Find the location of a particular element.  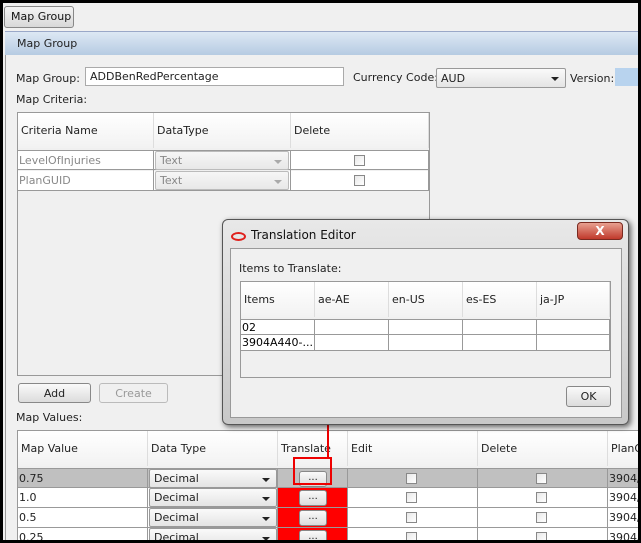

map-value-cell: 0.75 is located at coordinates (83, 479).